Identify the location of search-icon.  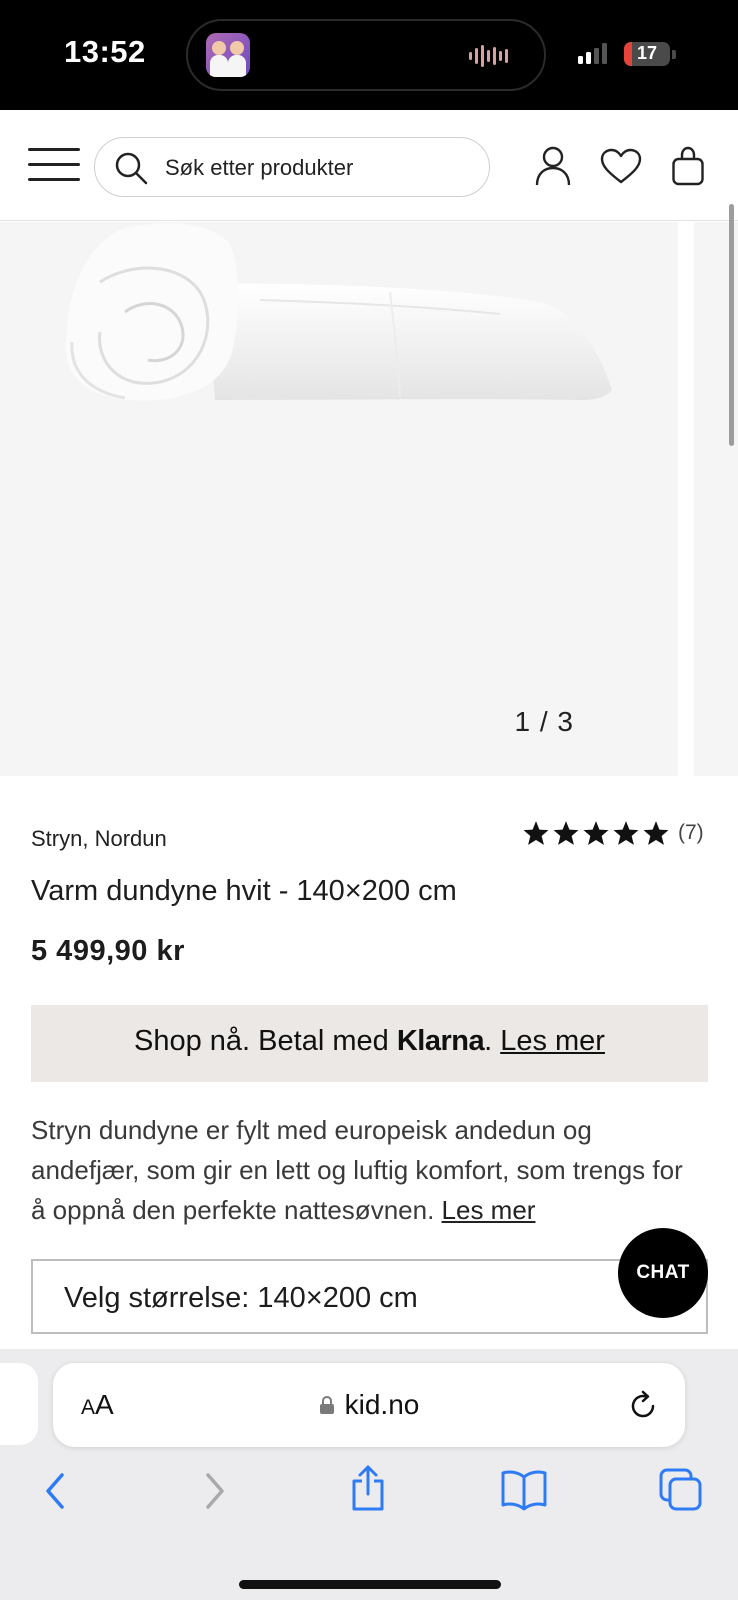
(131, 168).